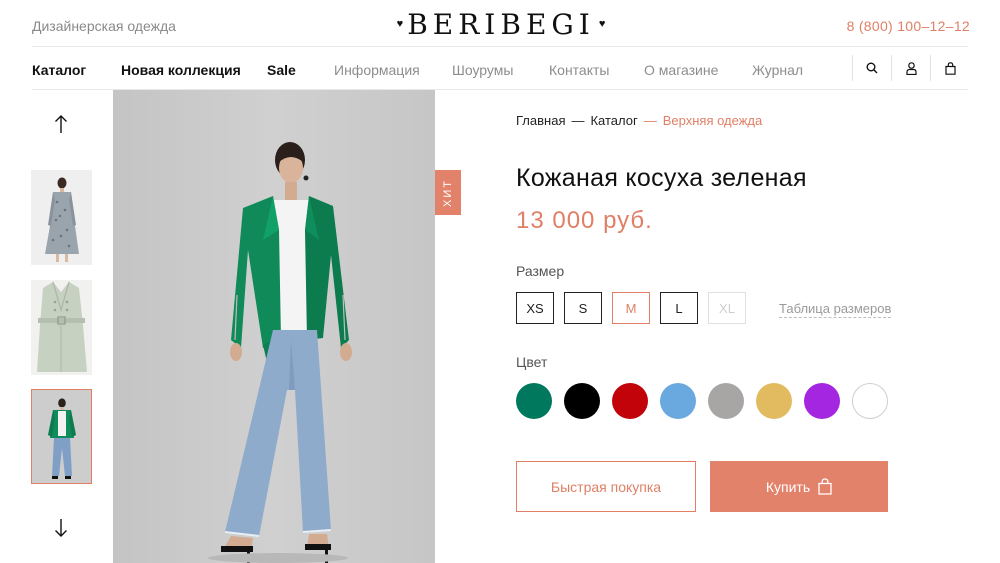 The width and height of the screenshot is (1000, 563). What do you see at coordinates (774, 401) in the screenshot?
I see `color-swatch-yellow` at bounding box center [774, 401].